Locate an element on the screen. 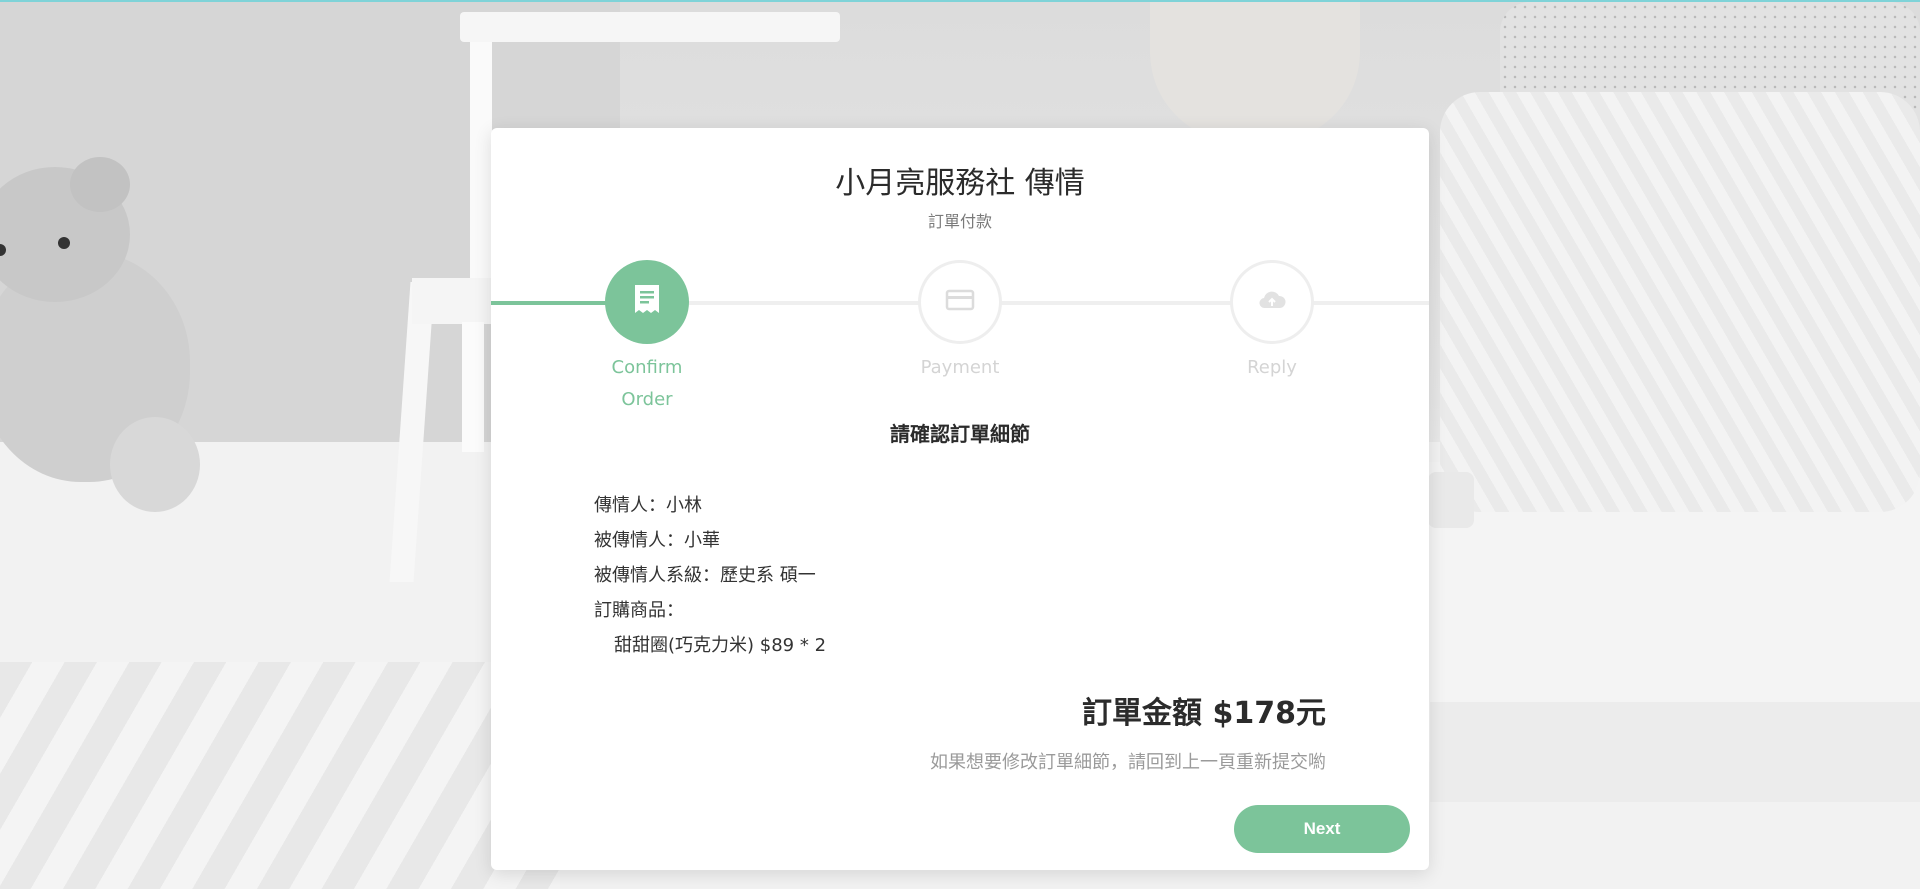 The image size is (1920, 889). recipient-dept-line: 被傳情人系級：歷史系 碩一 is located at coordinates (705, 575).